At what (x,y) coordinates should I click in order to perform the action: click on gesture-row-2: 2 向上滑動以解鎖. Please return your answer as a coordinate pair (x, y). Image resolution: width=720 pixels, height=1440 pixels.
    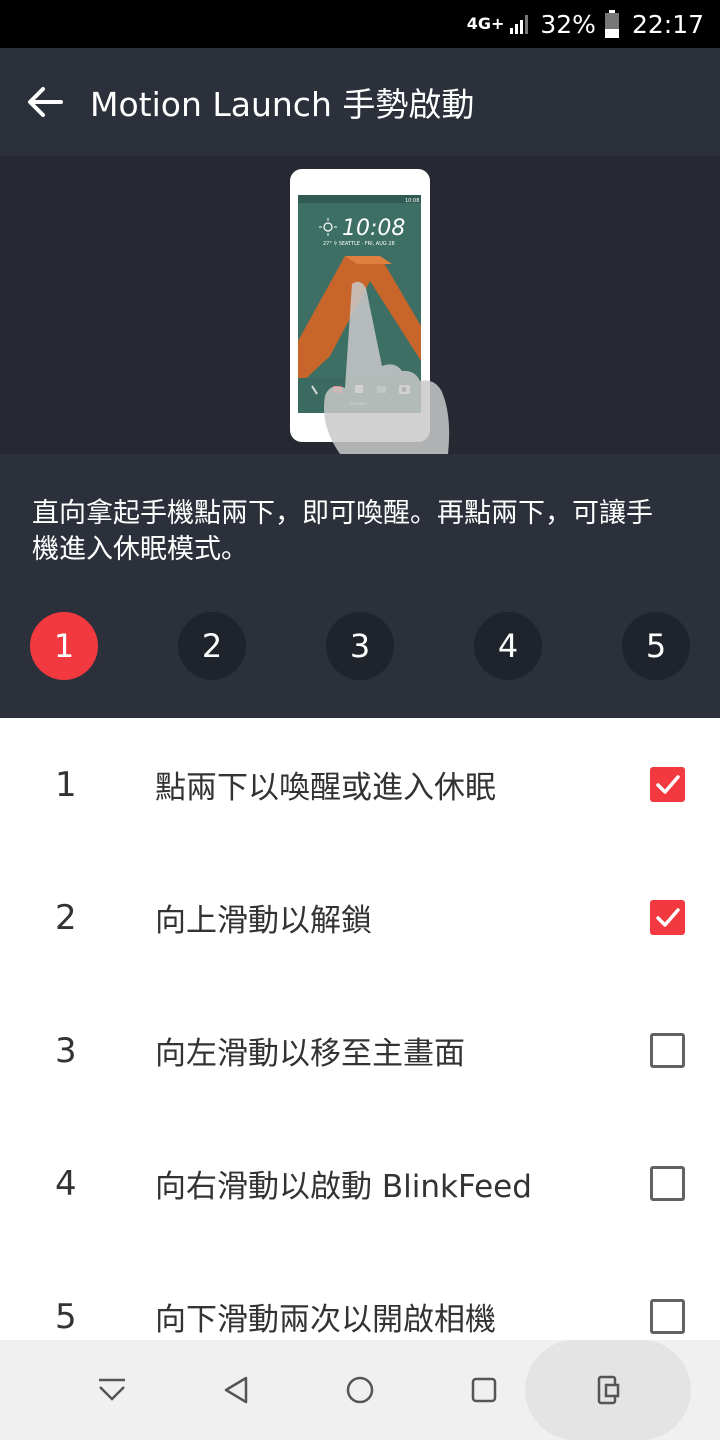
    Looking at the image, I should click on (360, 917).